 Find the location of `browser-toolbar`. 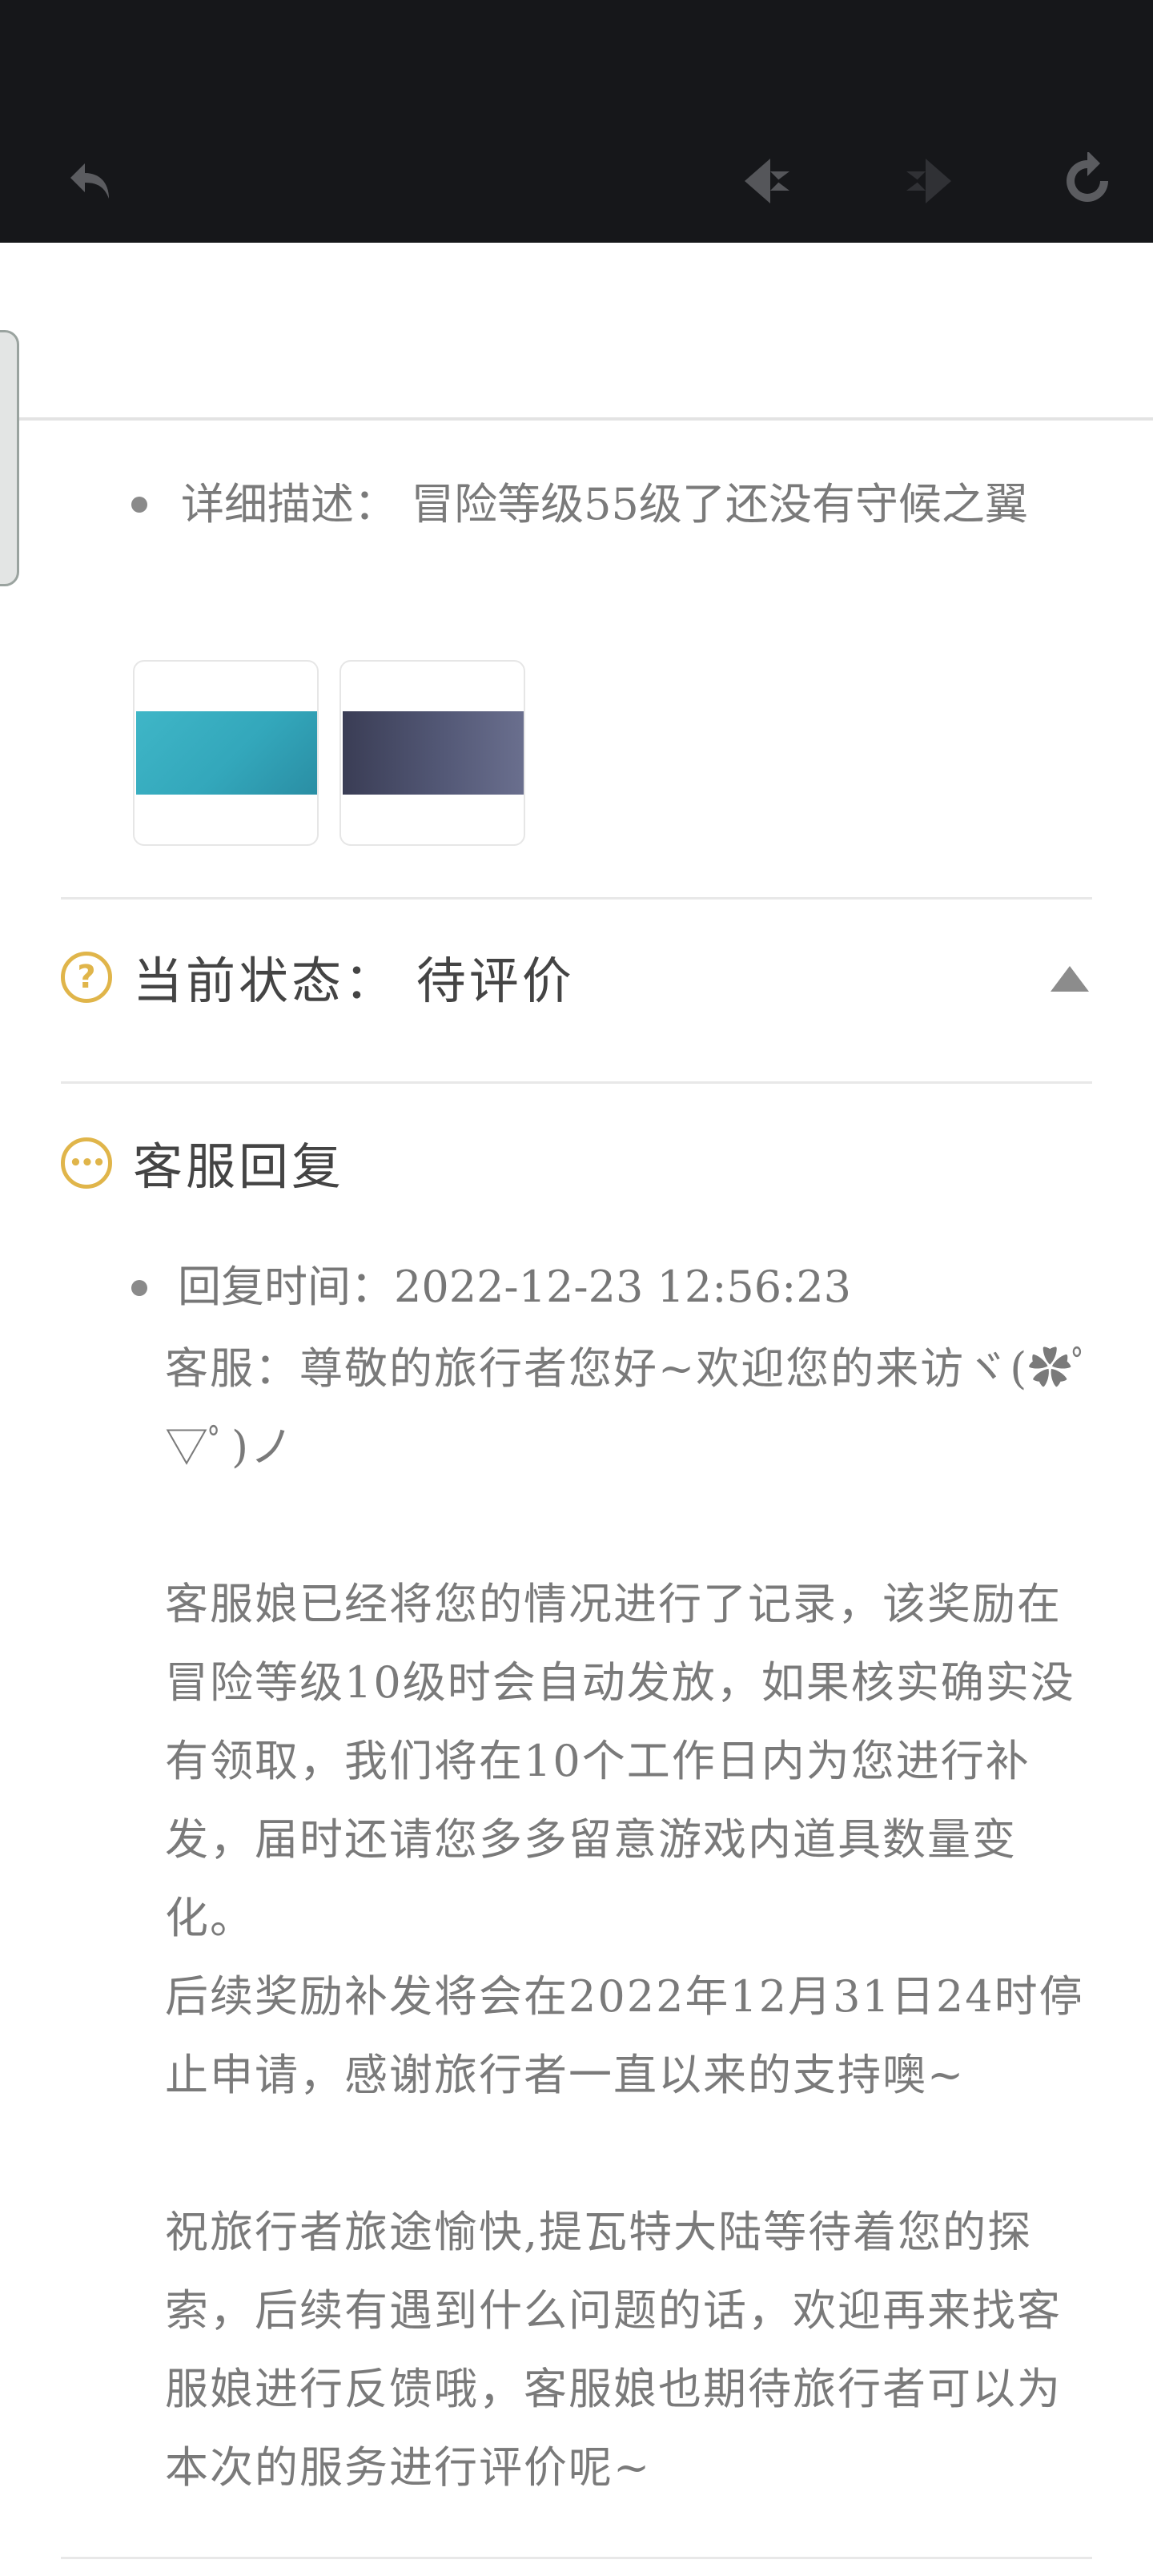

browser-toolbar is located at coordinates (576, 121).